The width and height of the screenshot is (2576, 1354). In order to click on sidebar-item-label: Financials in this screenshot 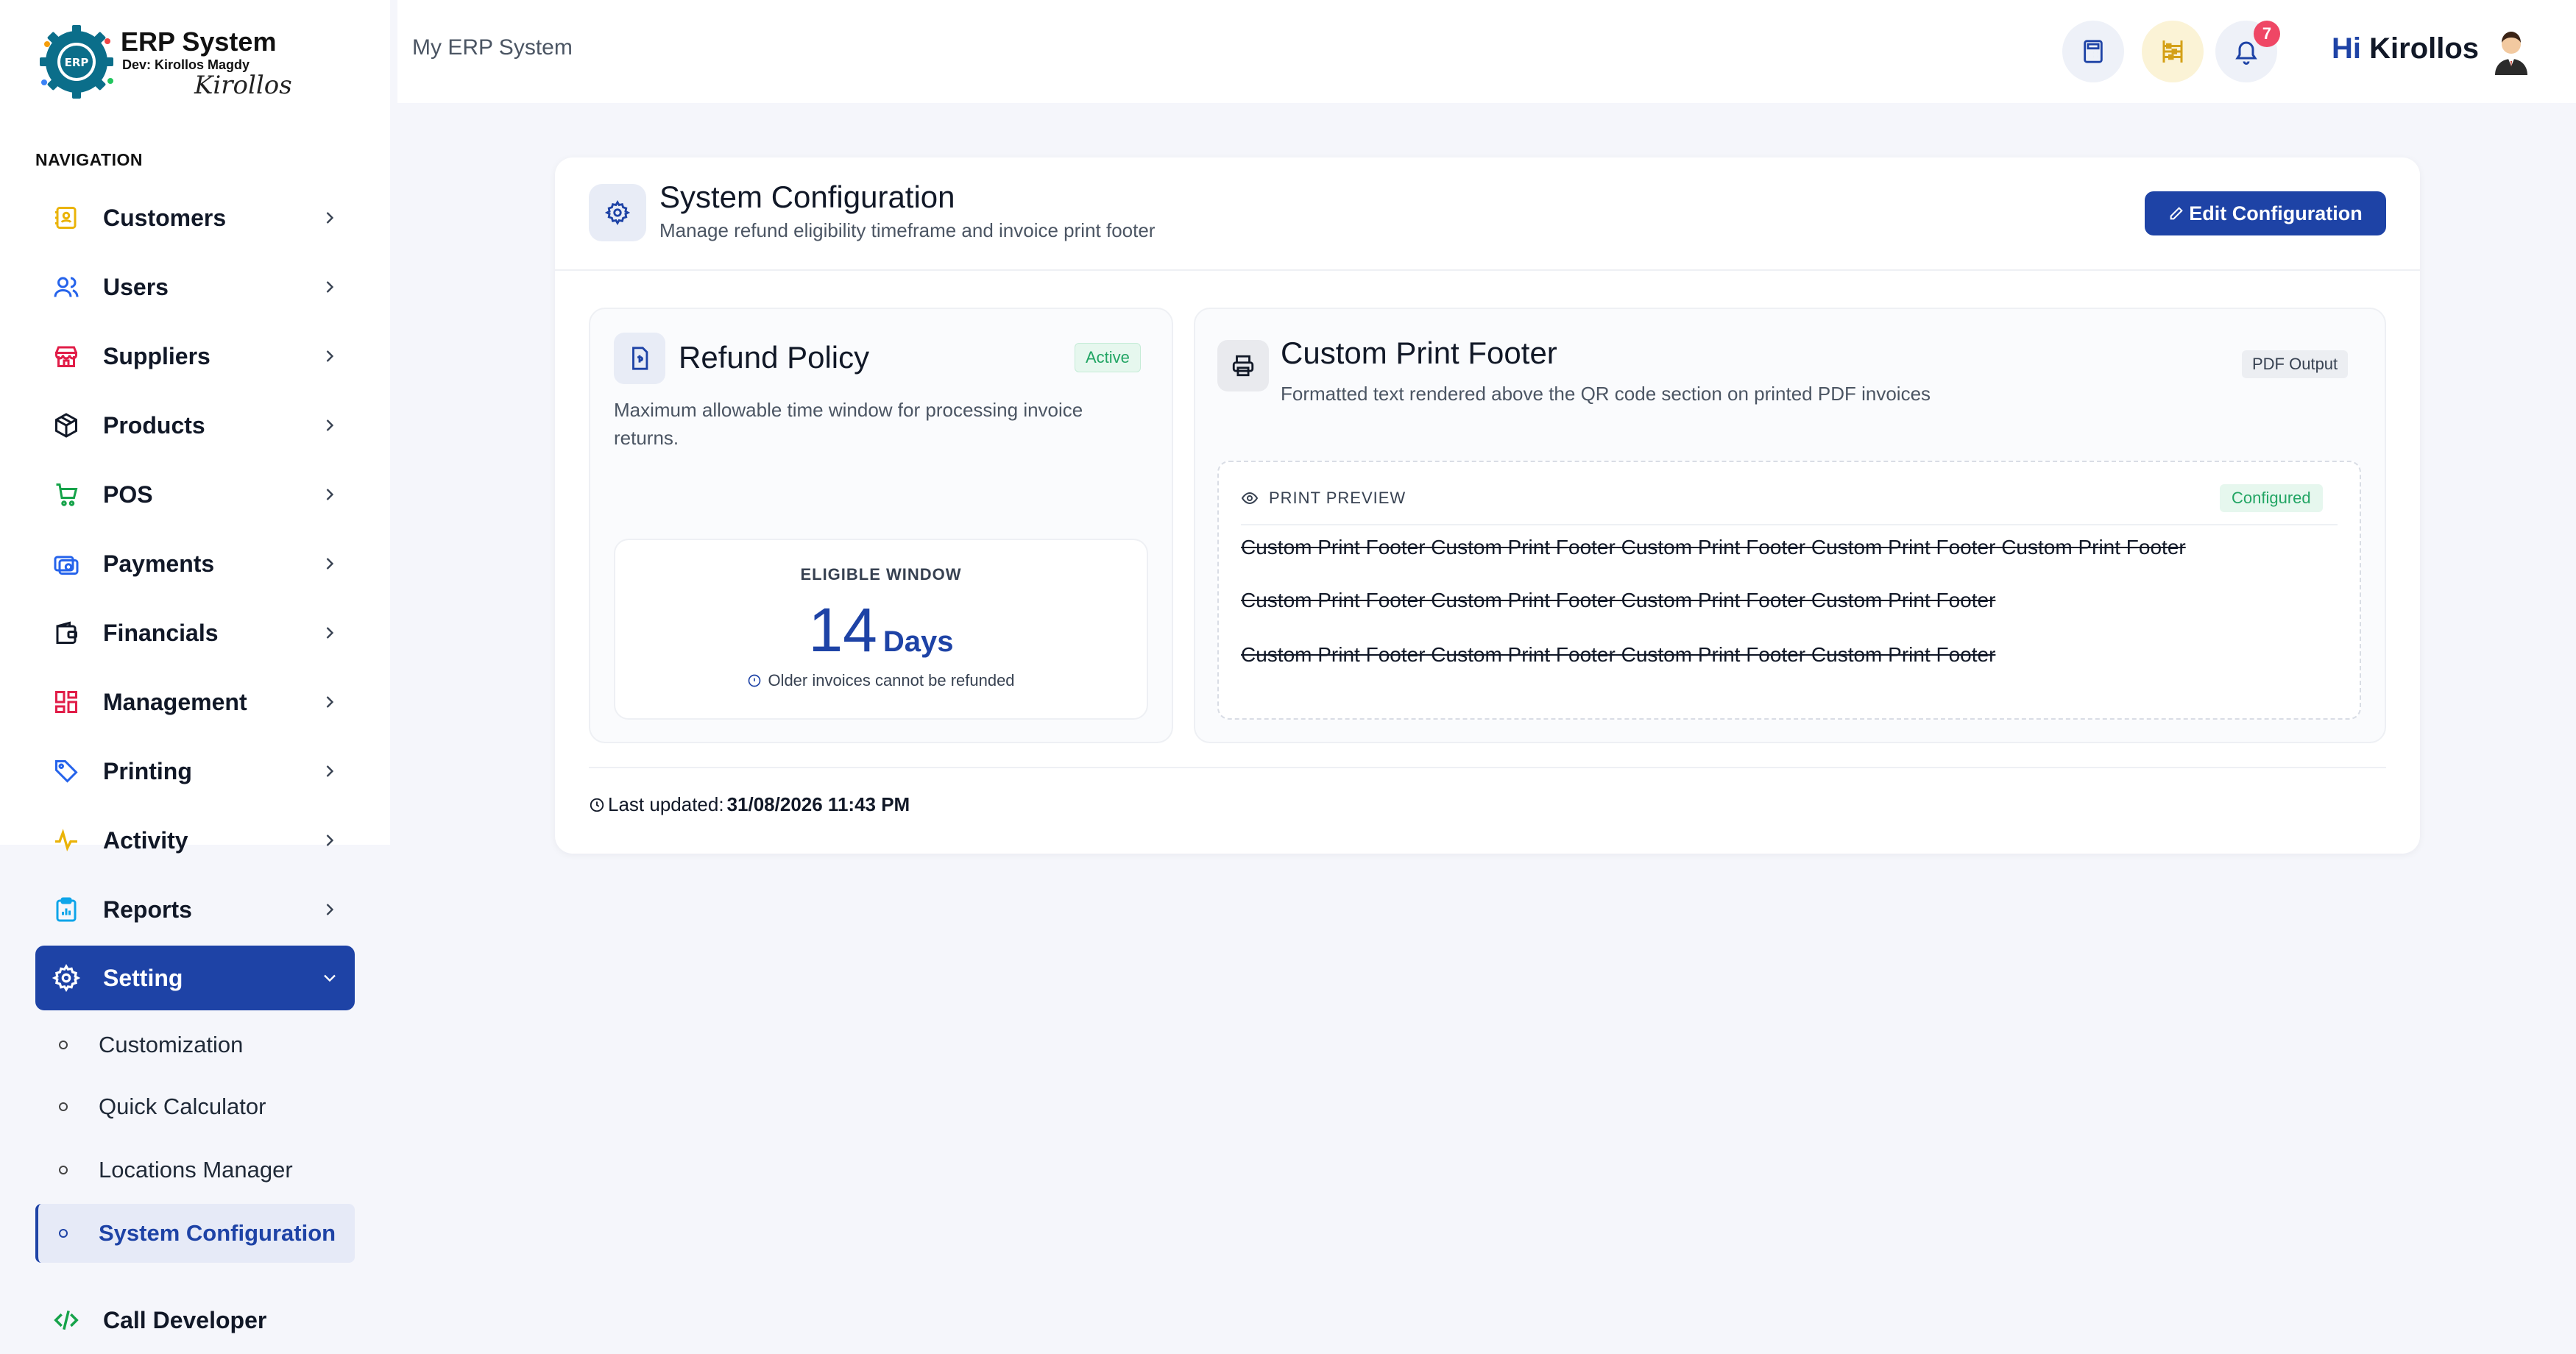, I will do `click(161, 632)`.